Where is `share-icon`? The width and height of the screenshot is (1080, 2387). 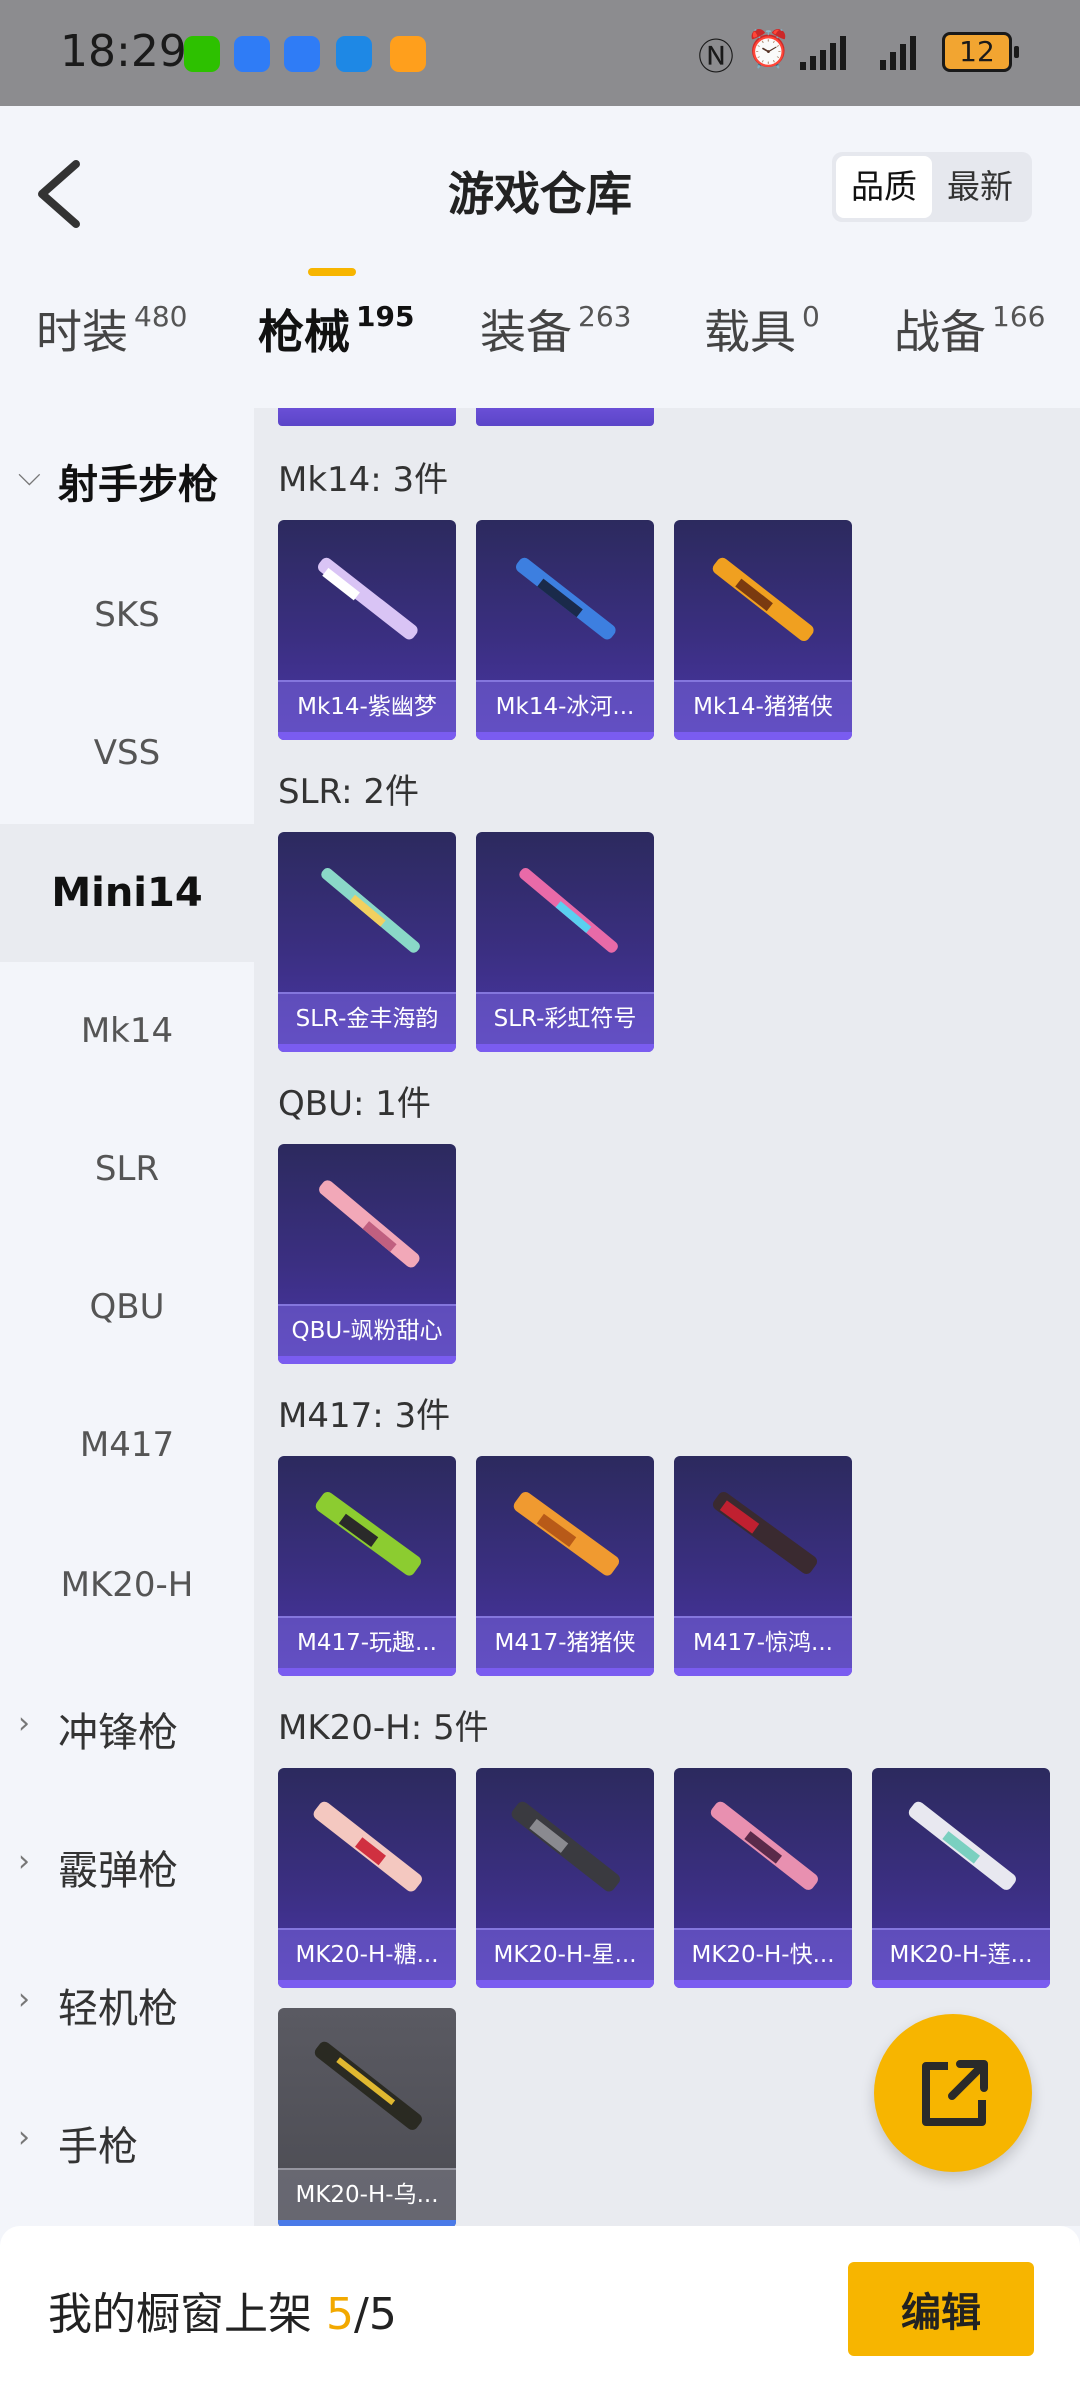
share-icon is located at coordinates (955, 2093).